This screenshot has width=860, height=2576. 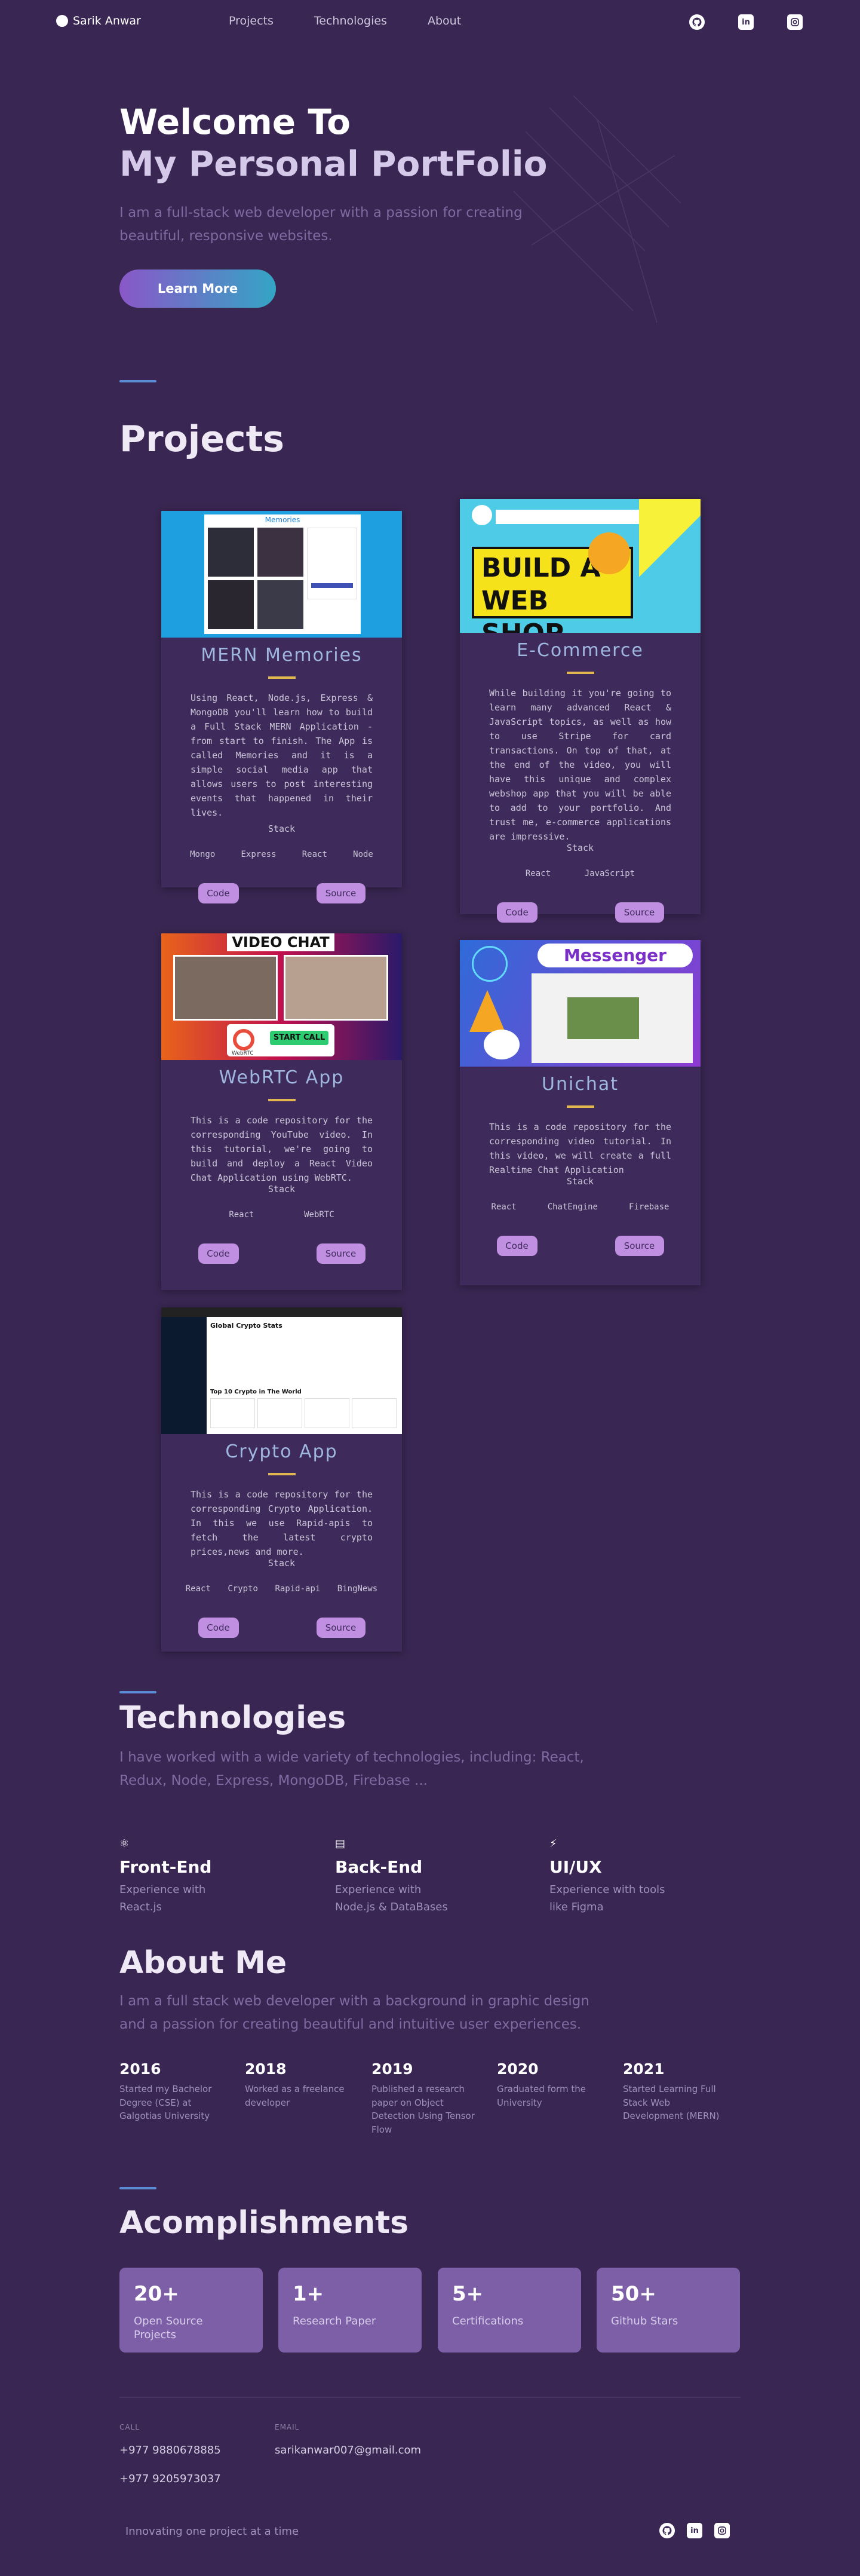 I want to click on tech-item-title: Front-End, so click(x=166, y=1867).